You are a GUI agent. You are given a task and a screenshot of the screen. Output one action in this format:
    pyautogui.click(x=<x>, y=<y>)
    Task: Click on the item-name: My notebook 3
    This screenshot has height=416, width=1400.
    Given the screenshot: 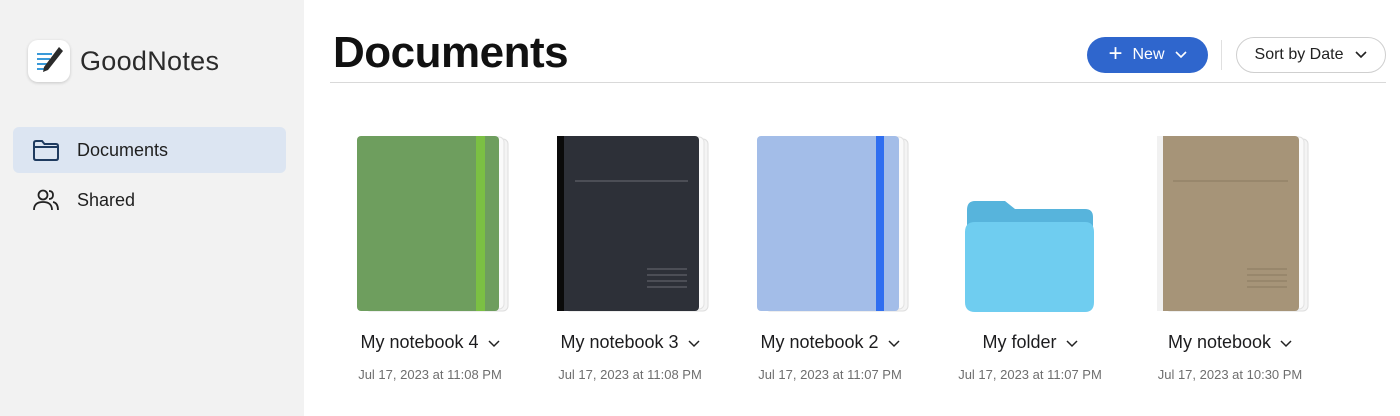 What is the action you would take?
    pyautogui.click(x=619, y=342)
    